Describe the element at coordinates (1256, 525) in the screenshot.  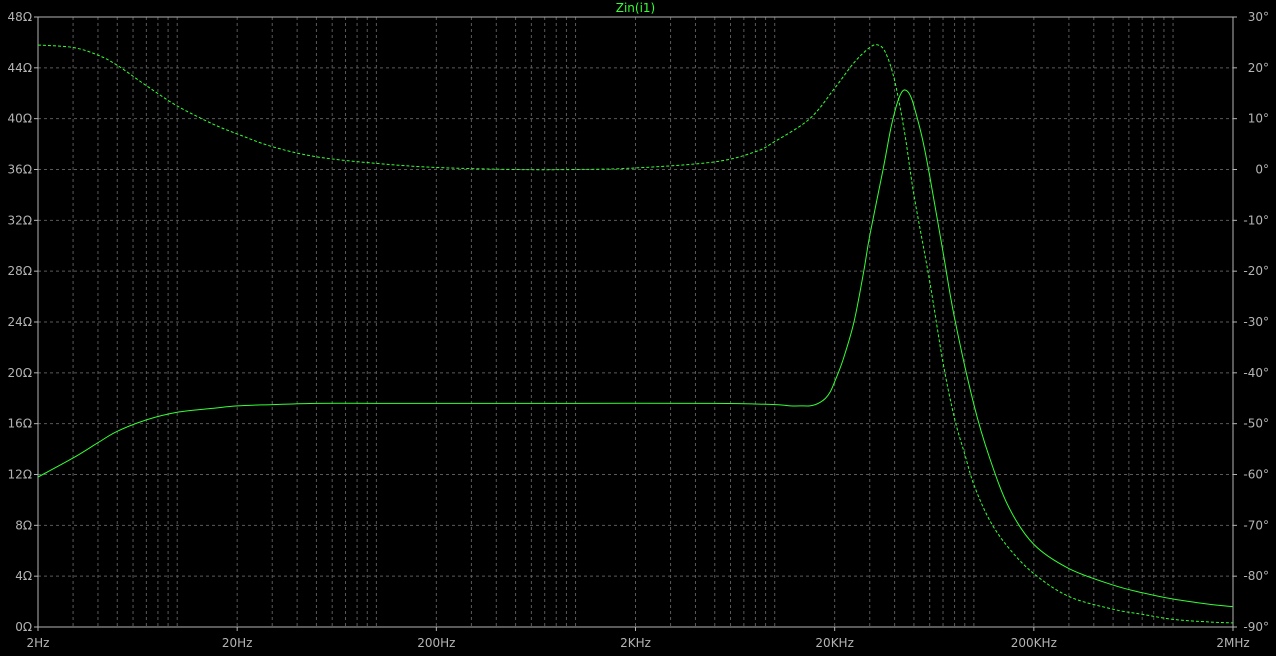
I see `y-right-tick-label: -70°` at that location.